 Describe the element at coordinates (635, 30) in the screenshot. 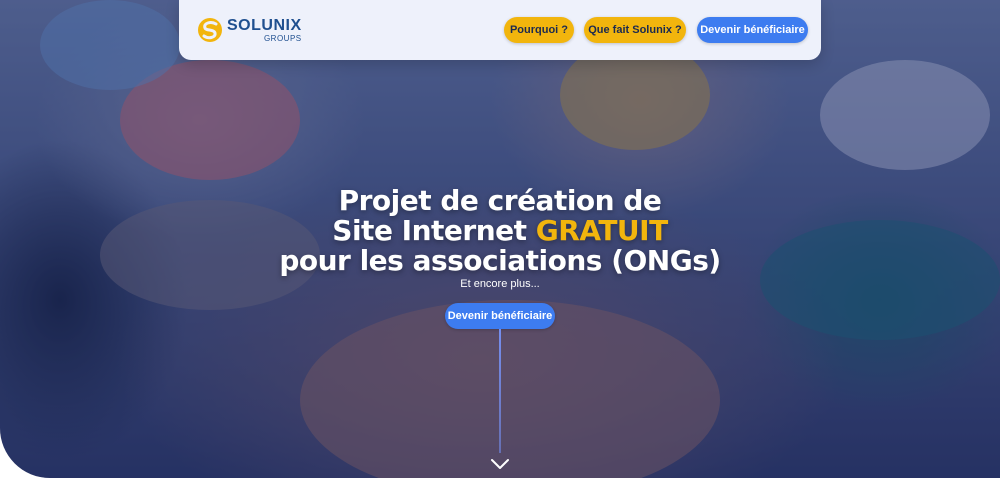

I see `nav-que-fait-solunix-button: Que fait Solunix ?` at that location.